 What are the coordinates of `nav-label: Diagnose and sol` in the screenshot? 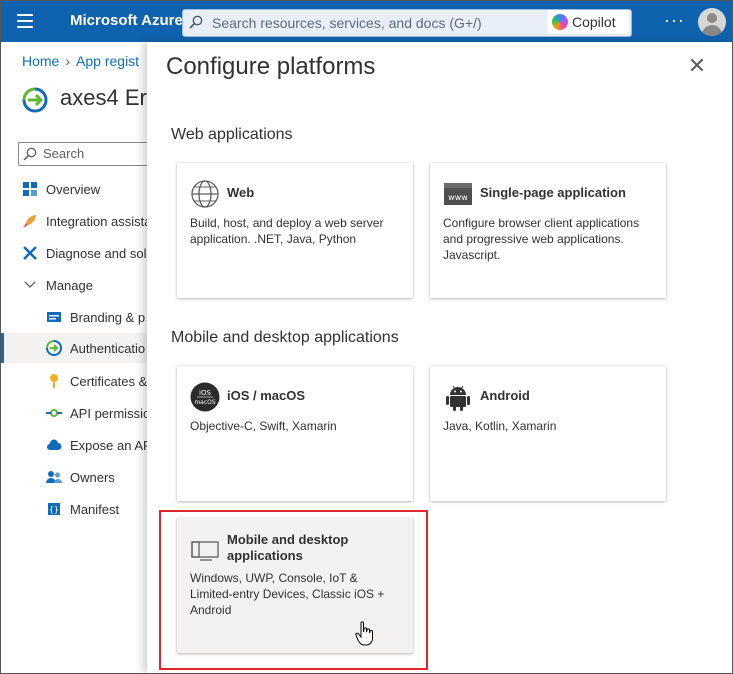 It's located at (96, 253).